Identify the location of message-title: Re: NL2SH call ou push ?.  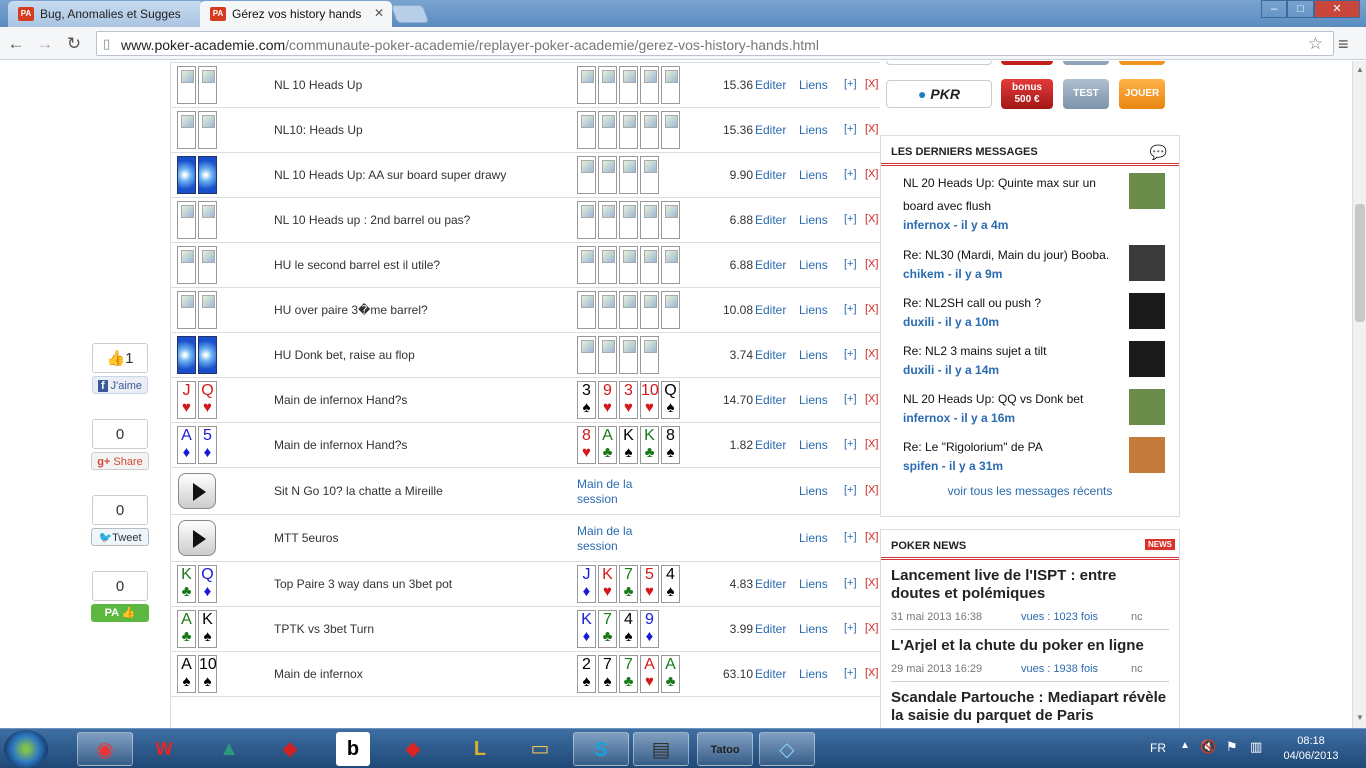
(1010, 303).